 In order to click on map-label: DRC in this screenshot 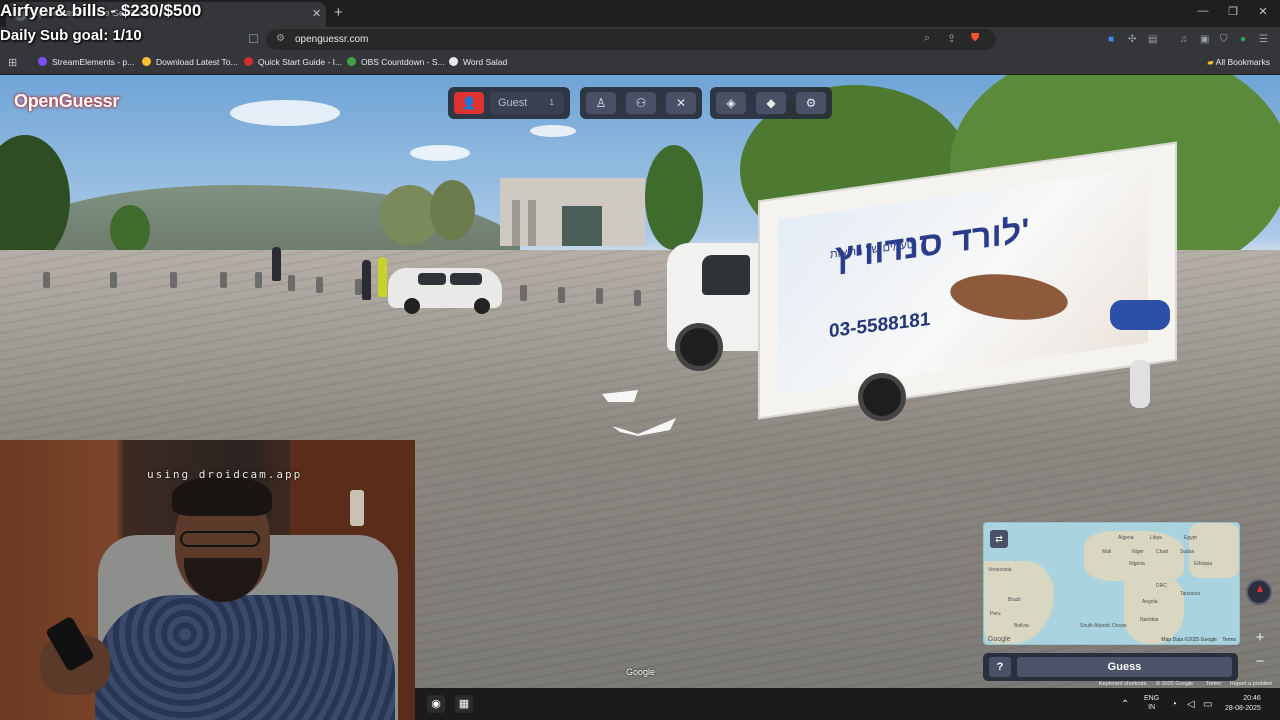, I will do `click(1161, 586)`.